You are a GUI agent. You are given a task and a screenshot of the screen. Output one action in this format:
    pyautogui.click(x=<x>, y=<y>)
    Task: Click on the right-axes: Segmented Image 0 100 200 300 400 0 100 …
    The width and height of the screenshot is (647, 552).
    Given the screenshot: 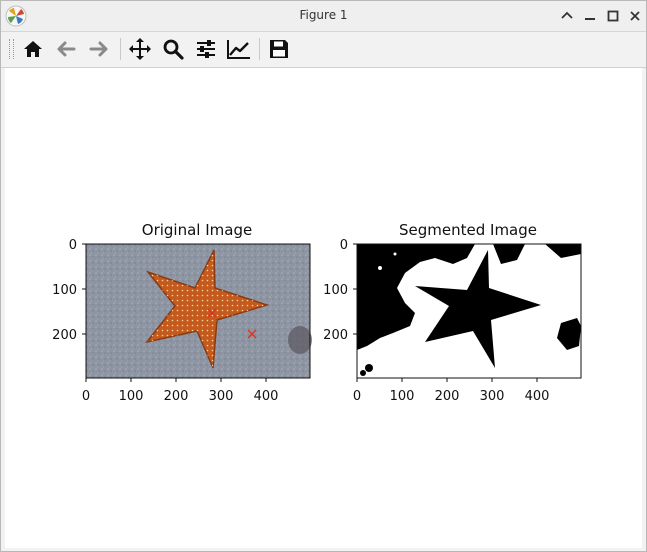 What is the action you would take?
    pyautogui.click(x=452, y=312)
    